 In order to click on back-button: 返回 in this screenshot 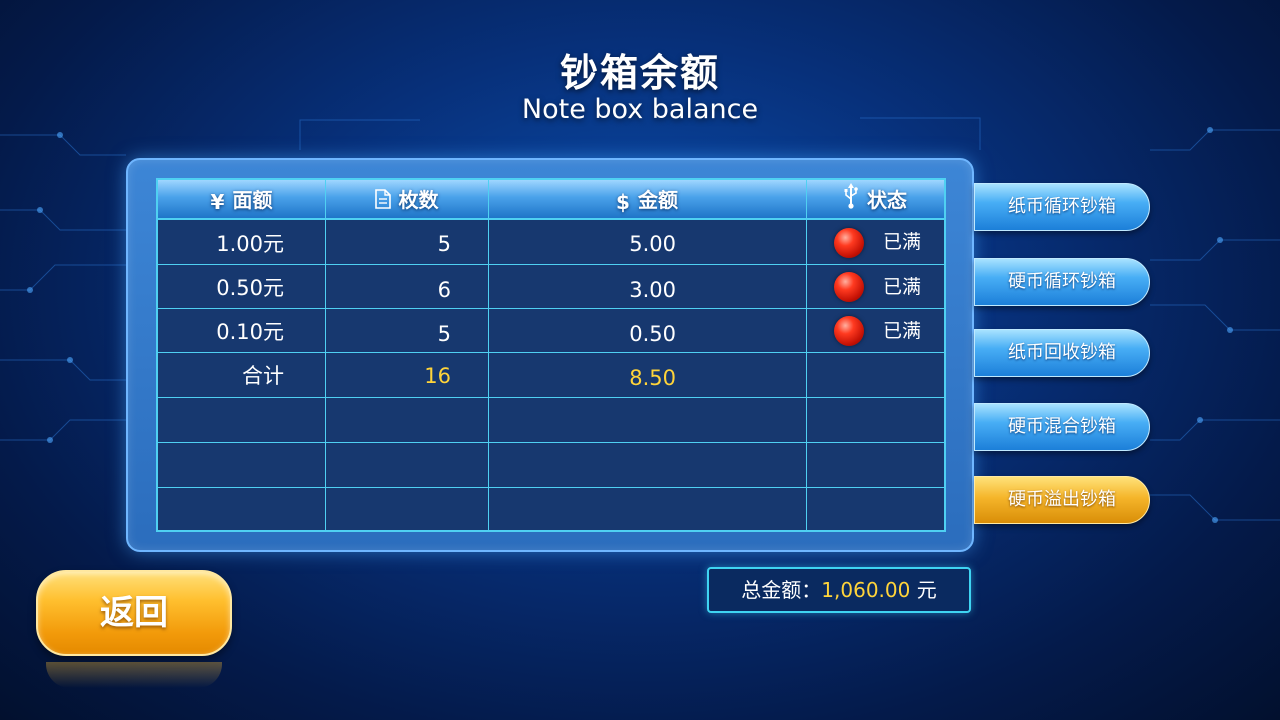, I will do `click(134, 613)`.